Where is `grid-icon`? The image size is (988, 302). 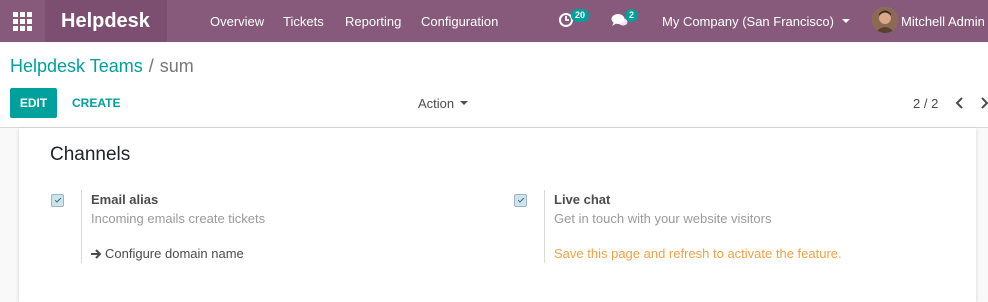
grid-icon is located at coordinates (22, 21).